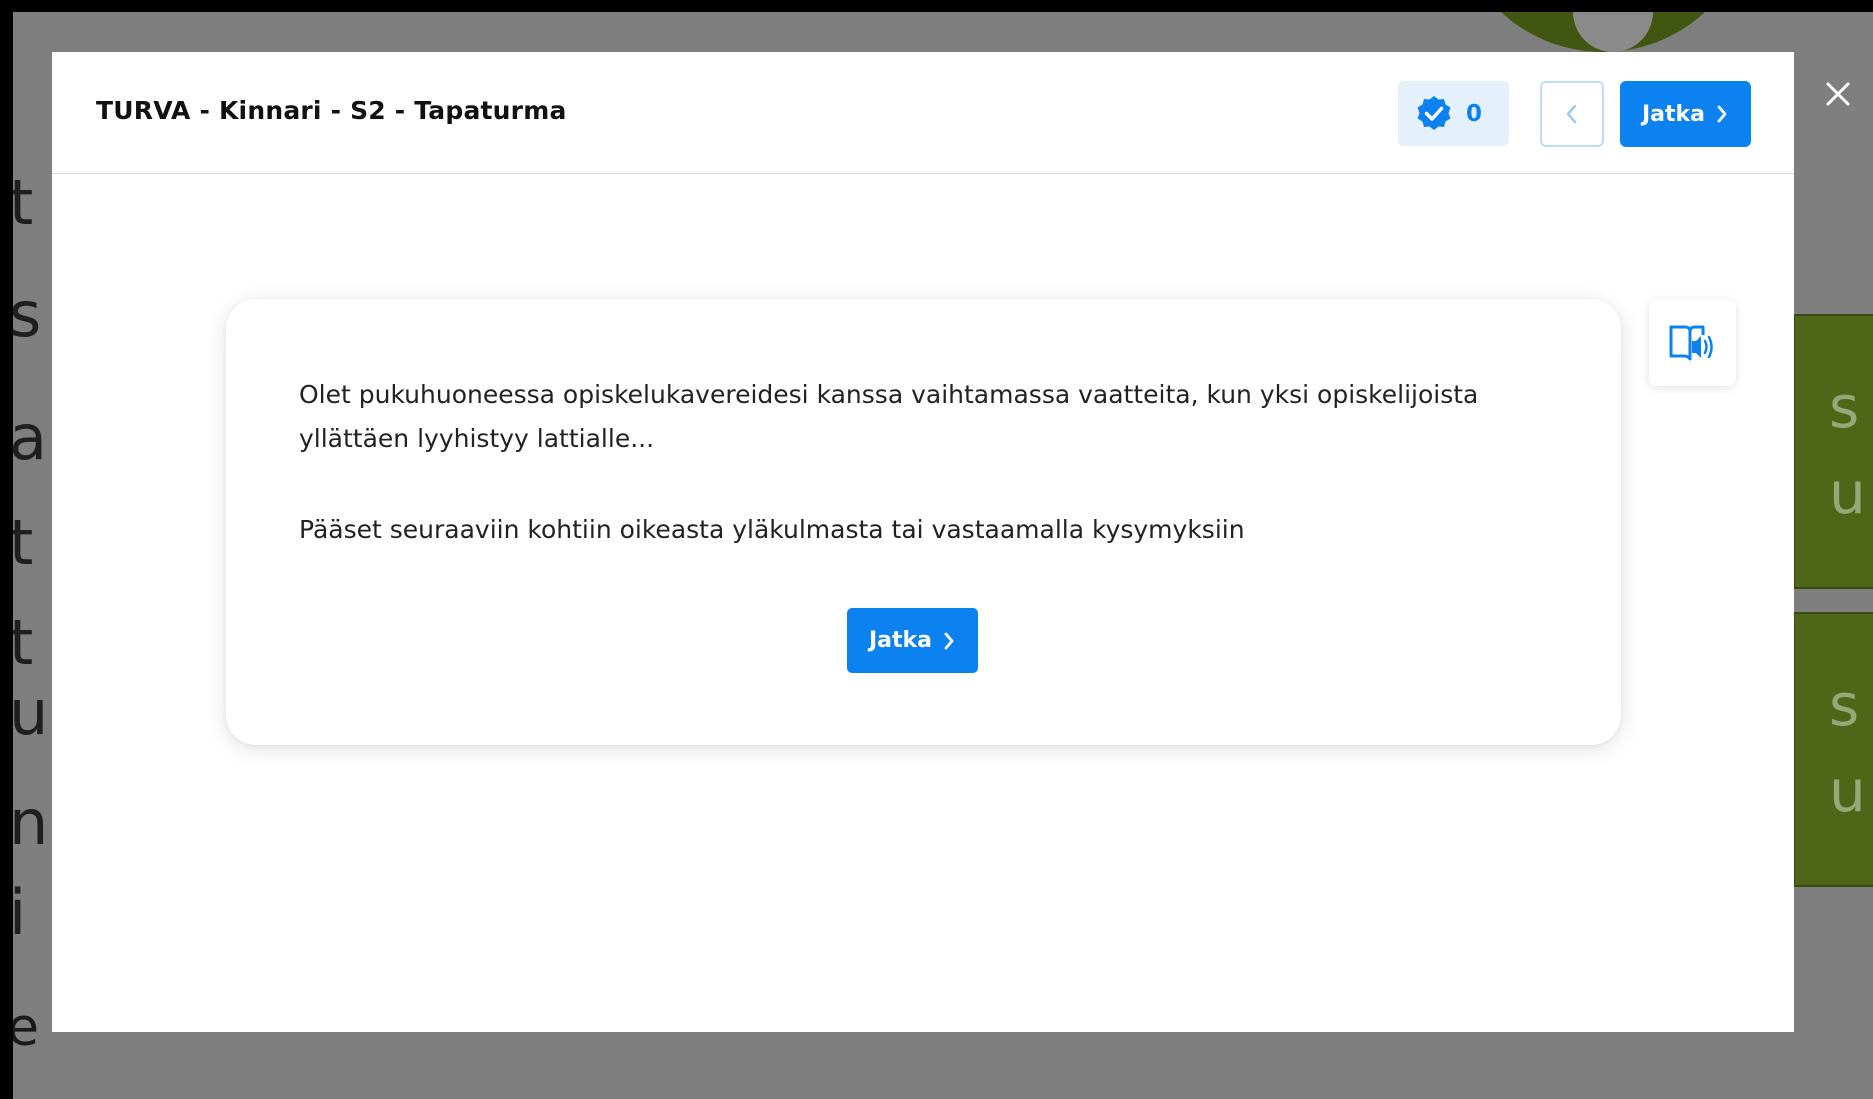  What do you see at coordinates (923, 113) in the screenshot?
I see `modal-header: TURVA - Kinnari - S2 - Tapaturma 0 Jatka` at bounding box center [923, 113].